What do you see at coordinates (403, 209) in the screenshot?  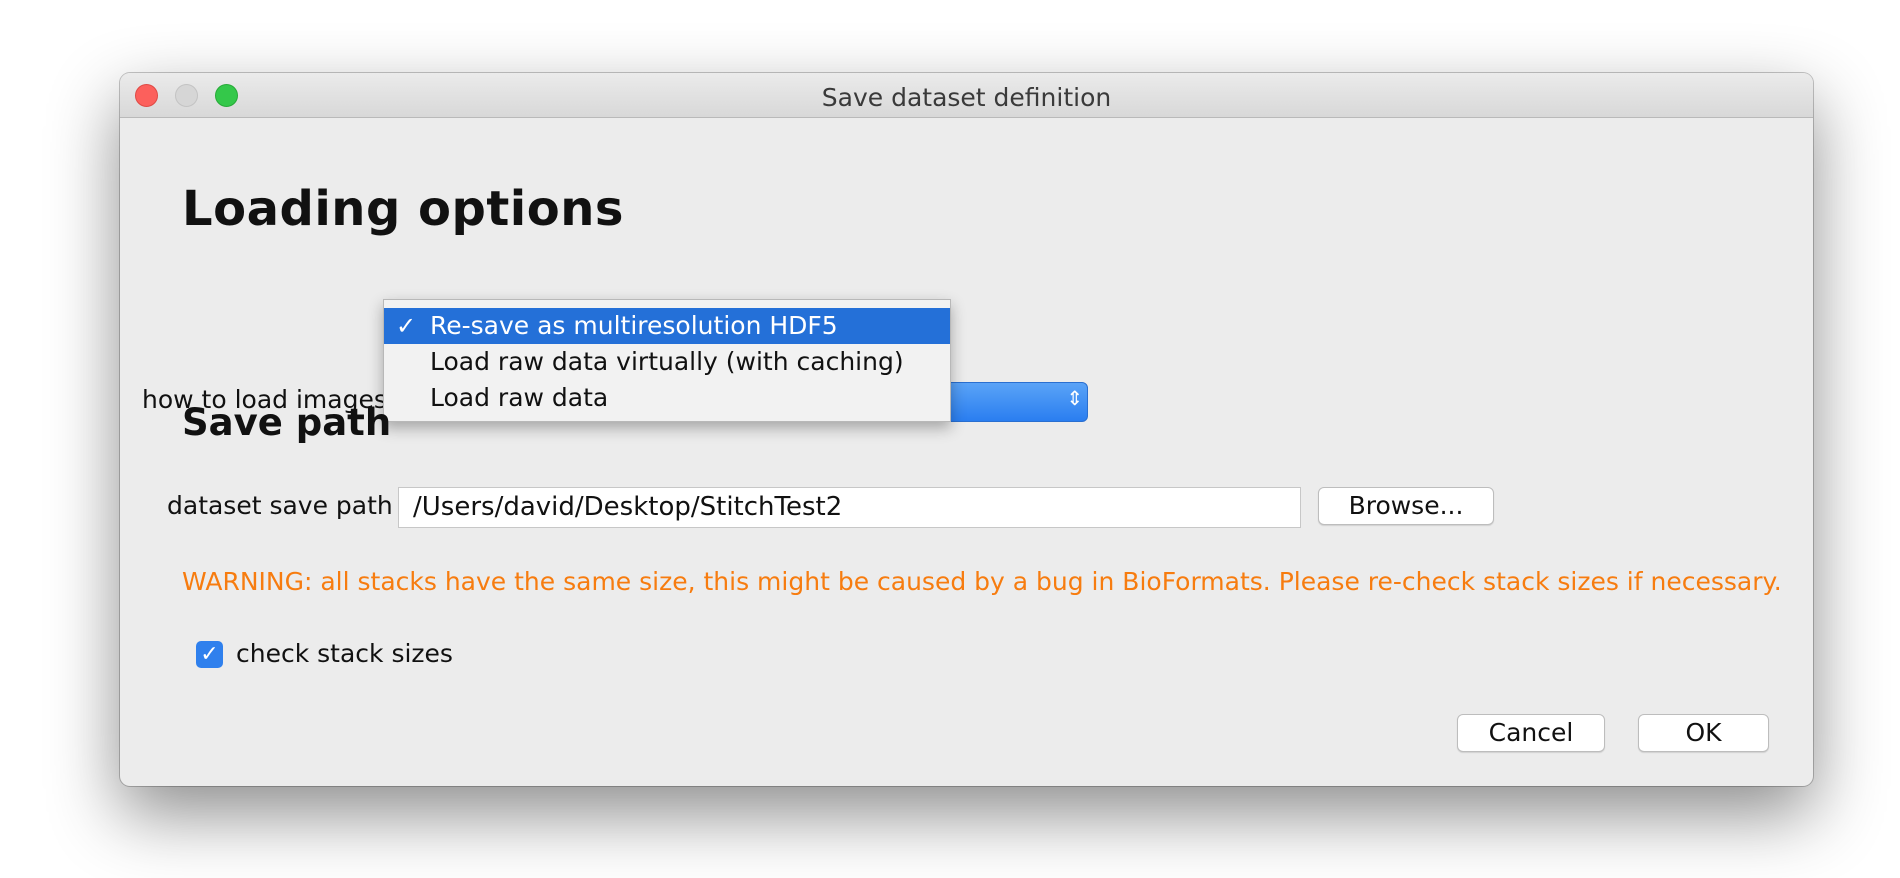 I see `loading-options-heading: Loading options` at bounding box center [403, 209].